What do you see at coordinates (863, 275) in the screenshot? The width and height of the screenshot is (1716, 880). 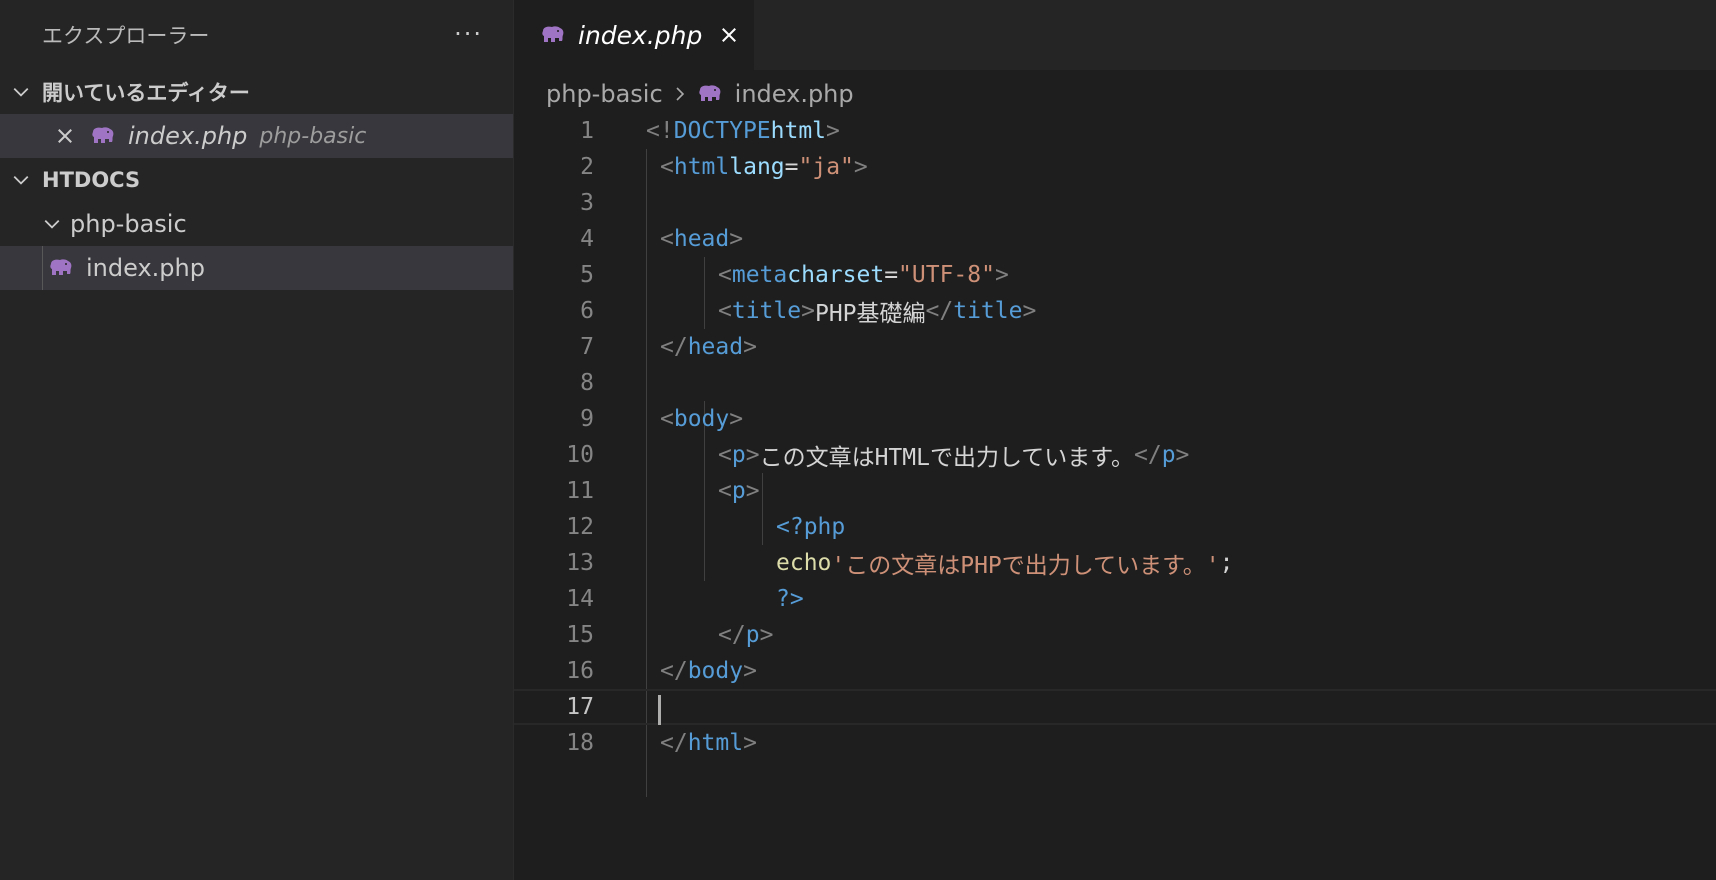 I see `line-content: < meta charset = "UTF-8" >` at bounding box center [863, 275].